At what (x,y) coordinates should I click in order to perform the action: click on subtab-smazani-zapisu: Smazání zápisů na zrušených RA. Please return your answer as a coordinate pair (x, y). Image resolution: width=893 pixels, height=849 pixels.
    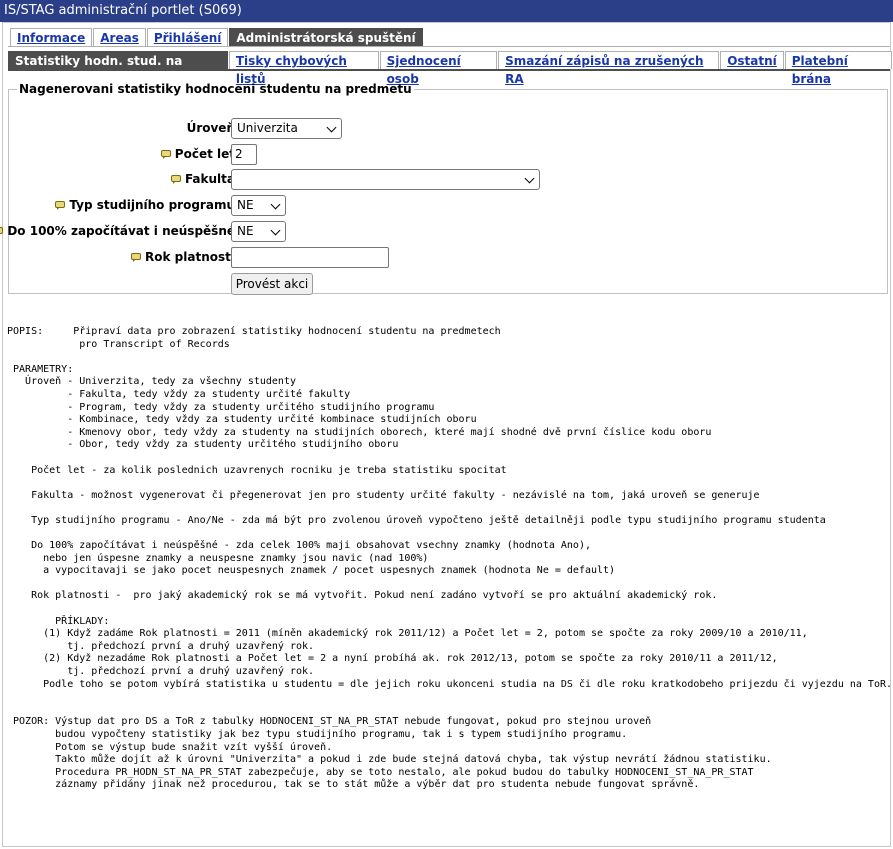
    Looking at the image, I should click on (609, 68).